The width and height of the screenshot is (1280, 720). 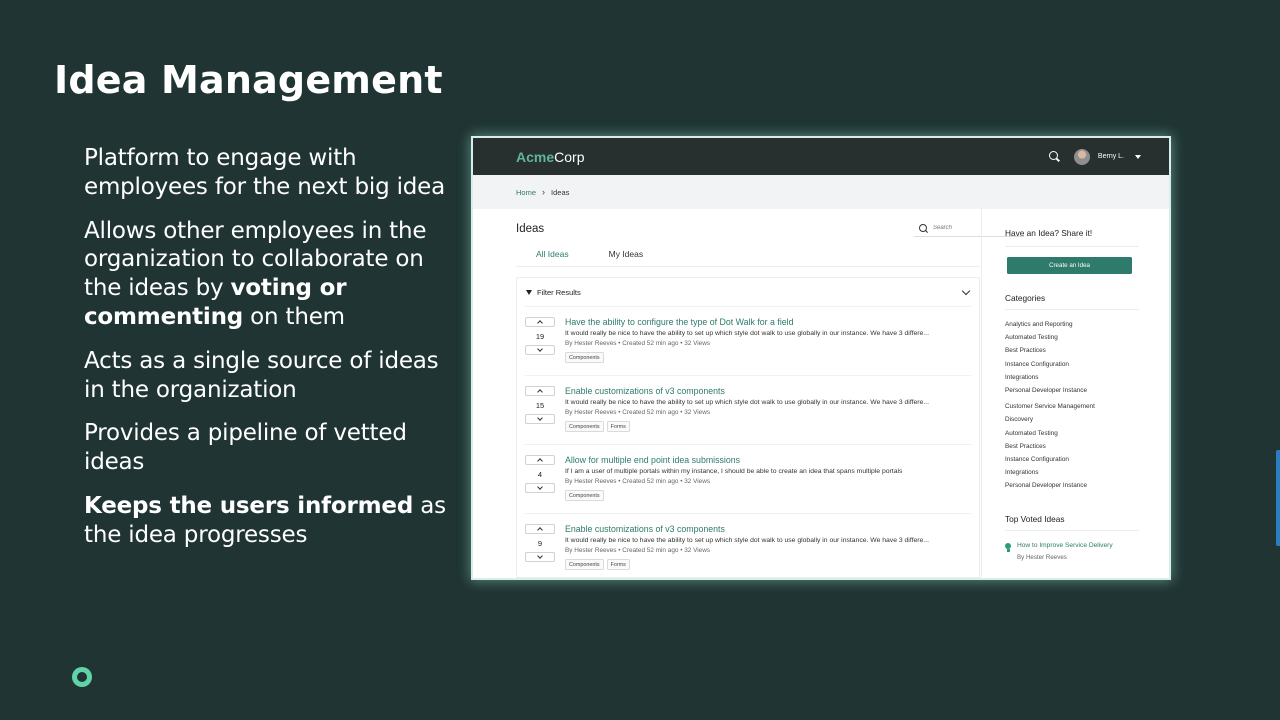 I want to click on vote-count: 4, so click(x=540, y=474).